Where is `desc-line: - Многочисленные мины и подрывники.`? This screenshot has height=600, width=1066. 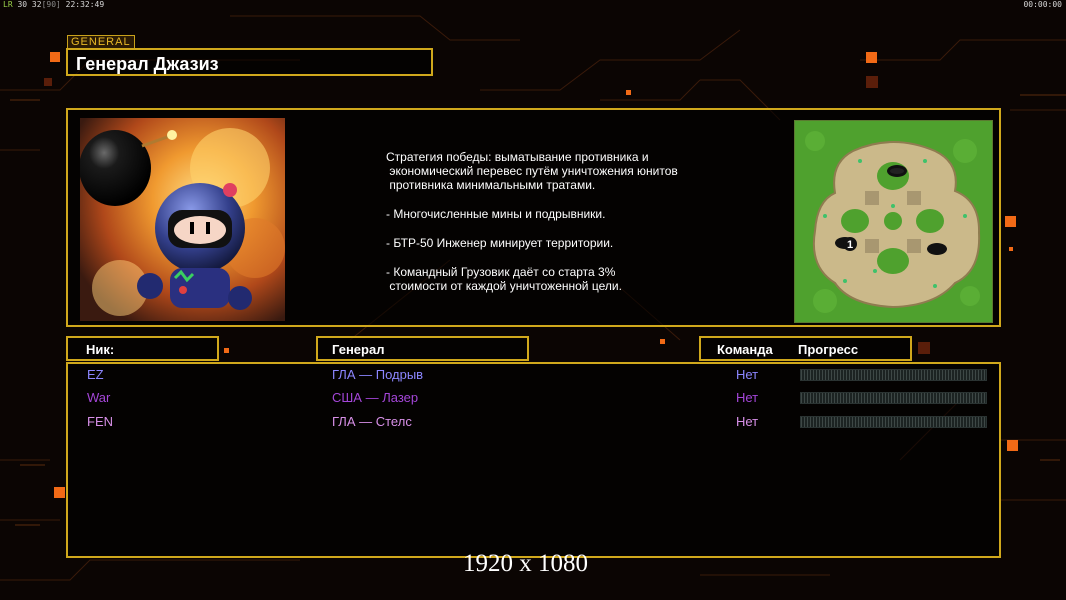 desc-line: - Многочисленные мины и подрывники. is located at coordinates (496, 214).